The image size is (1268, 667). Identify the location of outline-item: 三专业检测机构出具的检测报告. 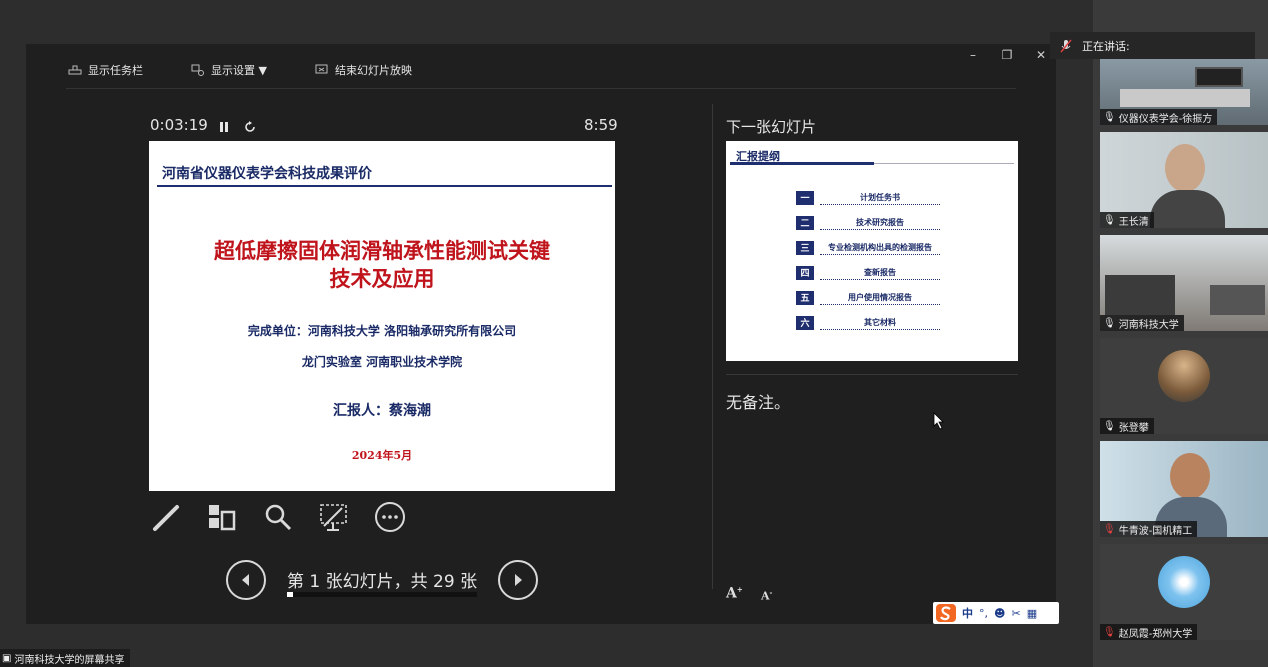
(870, 249).